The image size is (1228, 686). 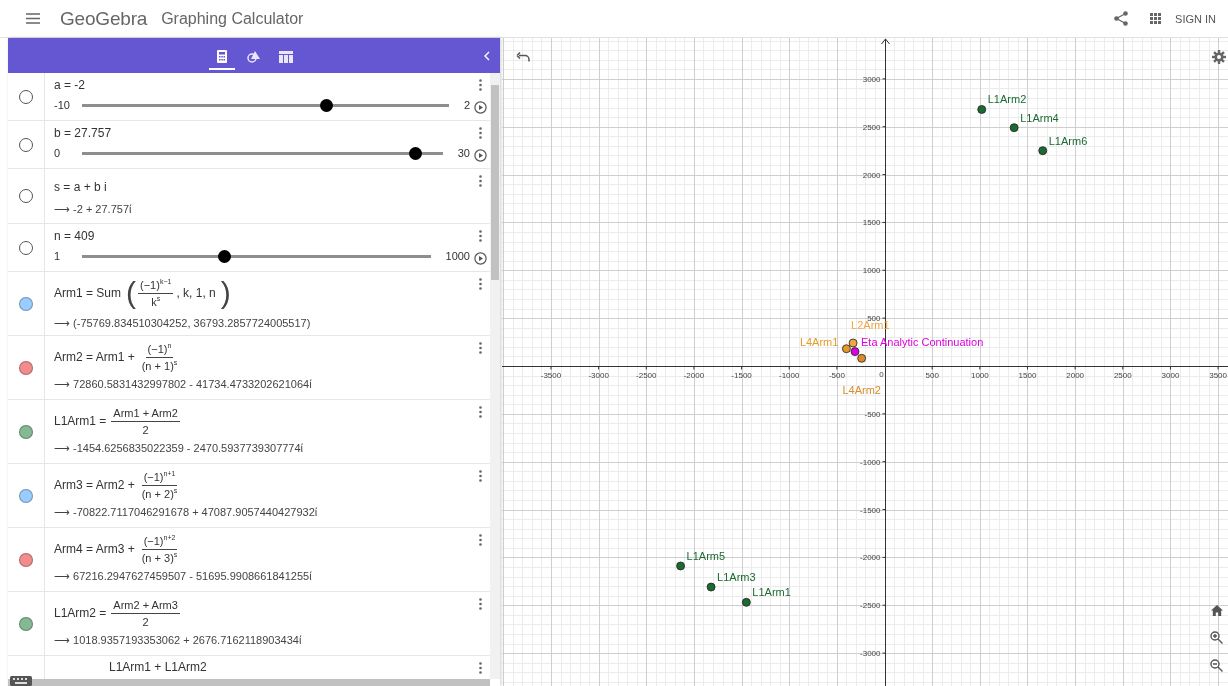 What do you see at coordinates (158, 667) in the screenshot?
I see `formula-text: L1Arm1 + L1Arm2` at bounding box center [158, 667].